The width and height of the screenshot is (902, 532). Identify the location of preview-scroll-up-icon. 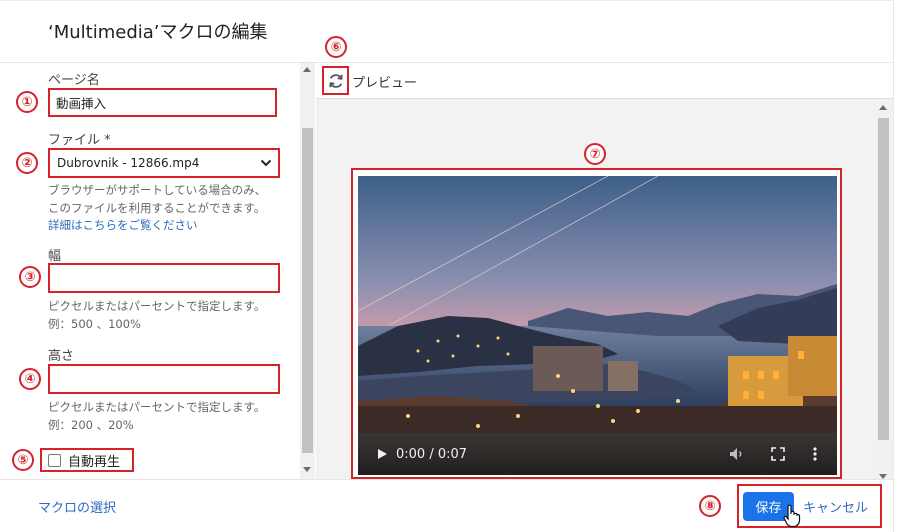
(883, 107).